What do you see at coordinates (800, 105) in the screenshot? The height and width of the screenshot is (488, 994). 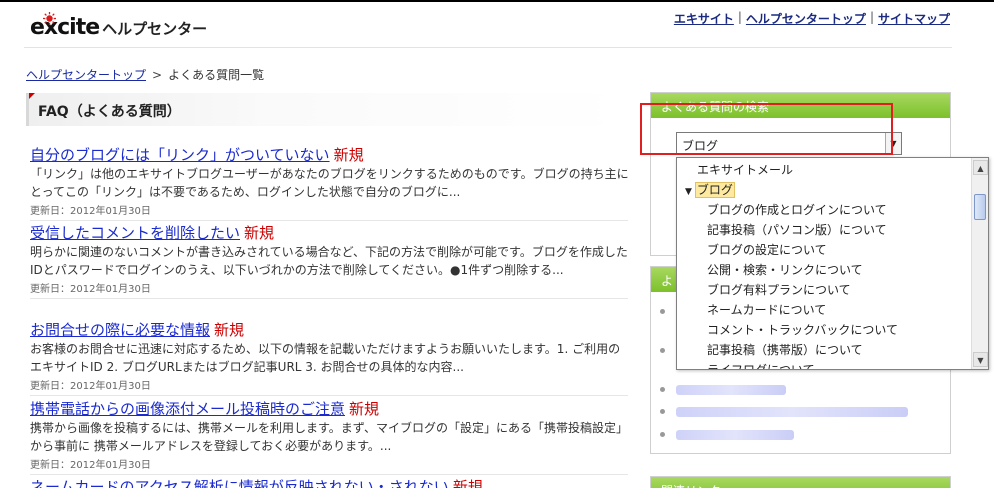 I see `faq-search-heading: よくある質問の検索` at bounding box center [800, 105].